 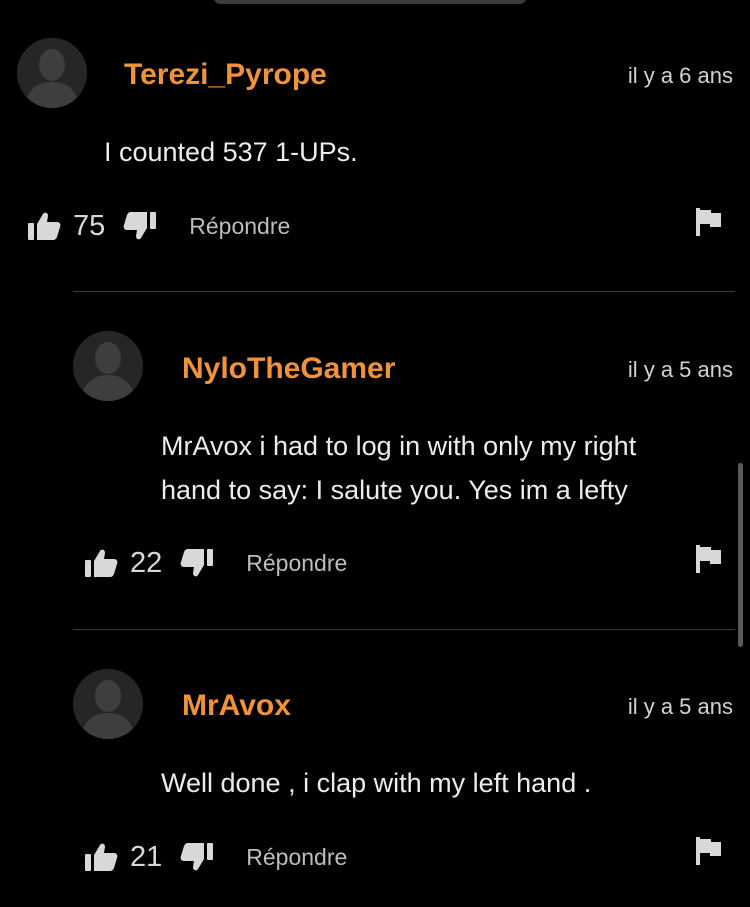 I want to click on like-count: 21, so click(x=146, y=856).